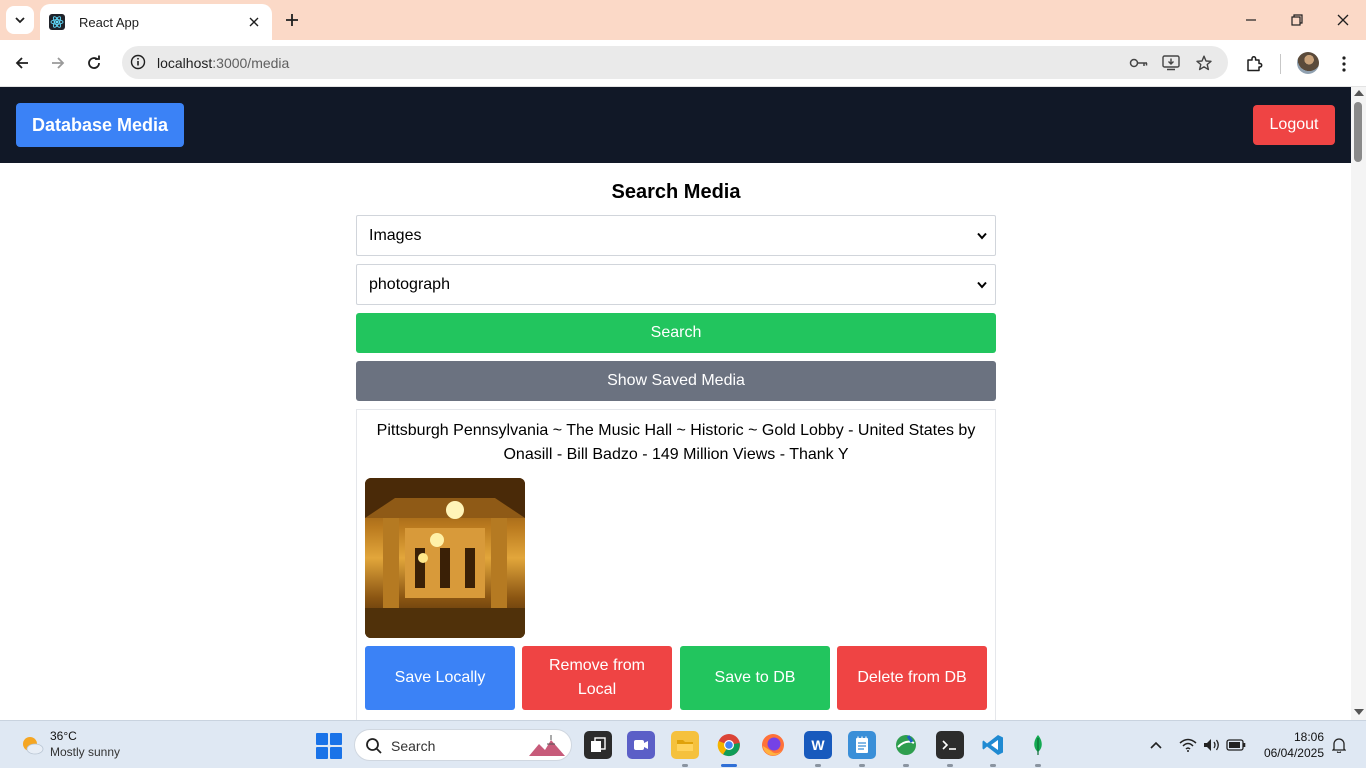 The image size is (1366, 768). What do you see at coordinates (85, 752) in the screenshot?
I see `weather-description: Mostly sunny` at bounding box center [85, 752].